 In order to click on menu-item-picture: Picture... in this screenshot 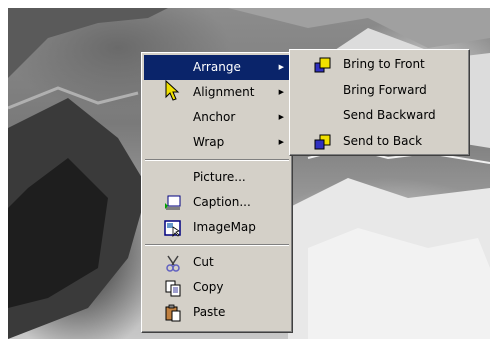, I will do `click(217, 177)`.